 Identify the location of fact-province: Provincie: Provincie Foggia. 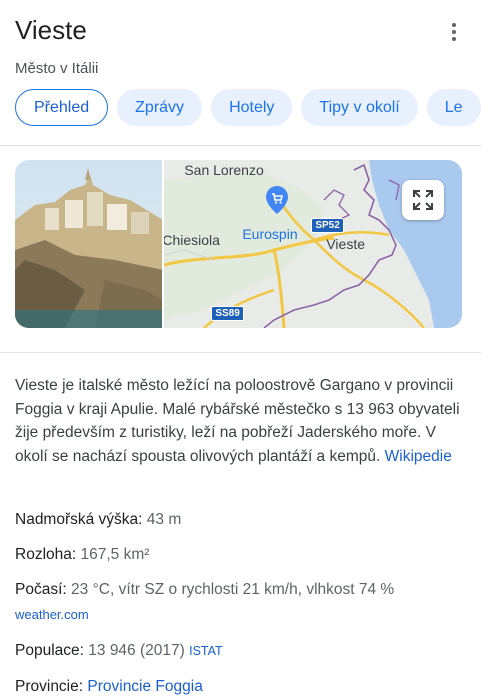
(109, 687).